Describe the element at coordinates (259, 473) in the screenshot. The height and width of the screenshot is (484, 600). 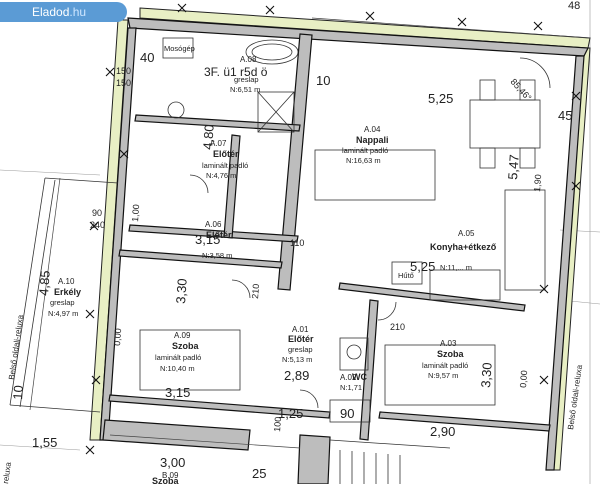
I see `svg-text: 25` at that location.